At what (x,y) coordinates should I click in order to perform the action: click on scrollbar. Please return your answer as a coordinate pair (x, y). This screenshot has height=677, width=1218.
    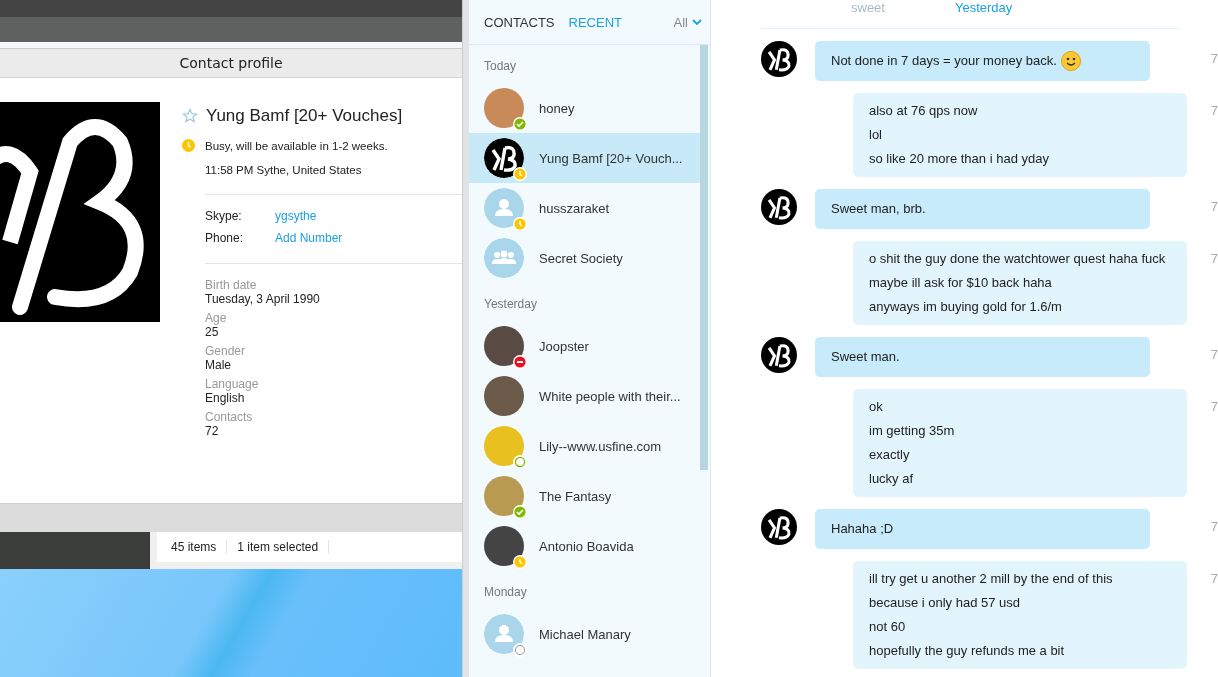
    Looking at the image, I should click on (704, 257).